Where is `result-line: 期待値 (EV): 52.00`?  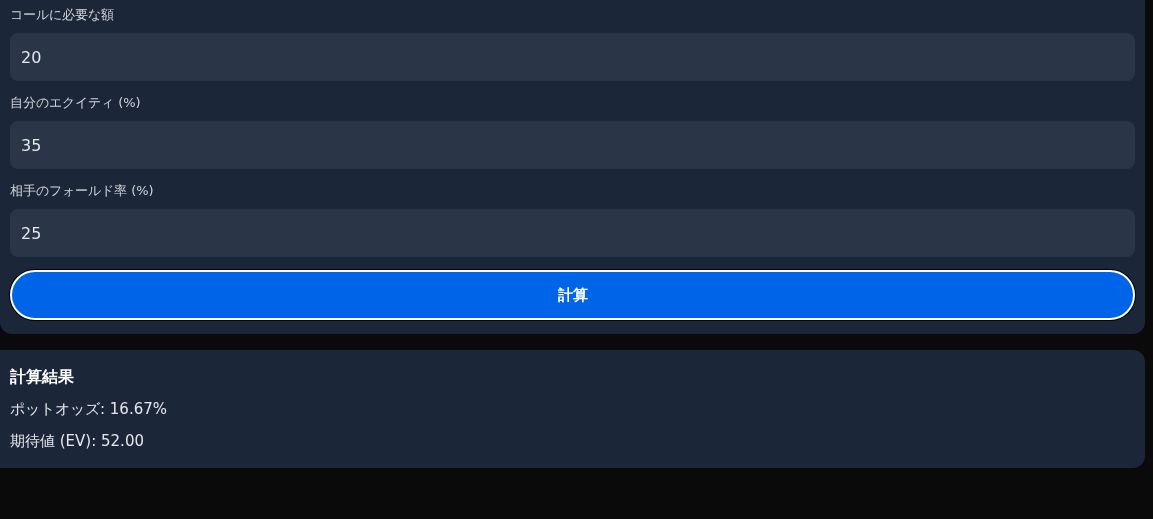
result-line: 期待値 (EV): 52.00 is located at coordinates (77, 441).